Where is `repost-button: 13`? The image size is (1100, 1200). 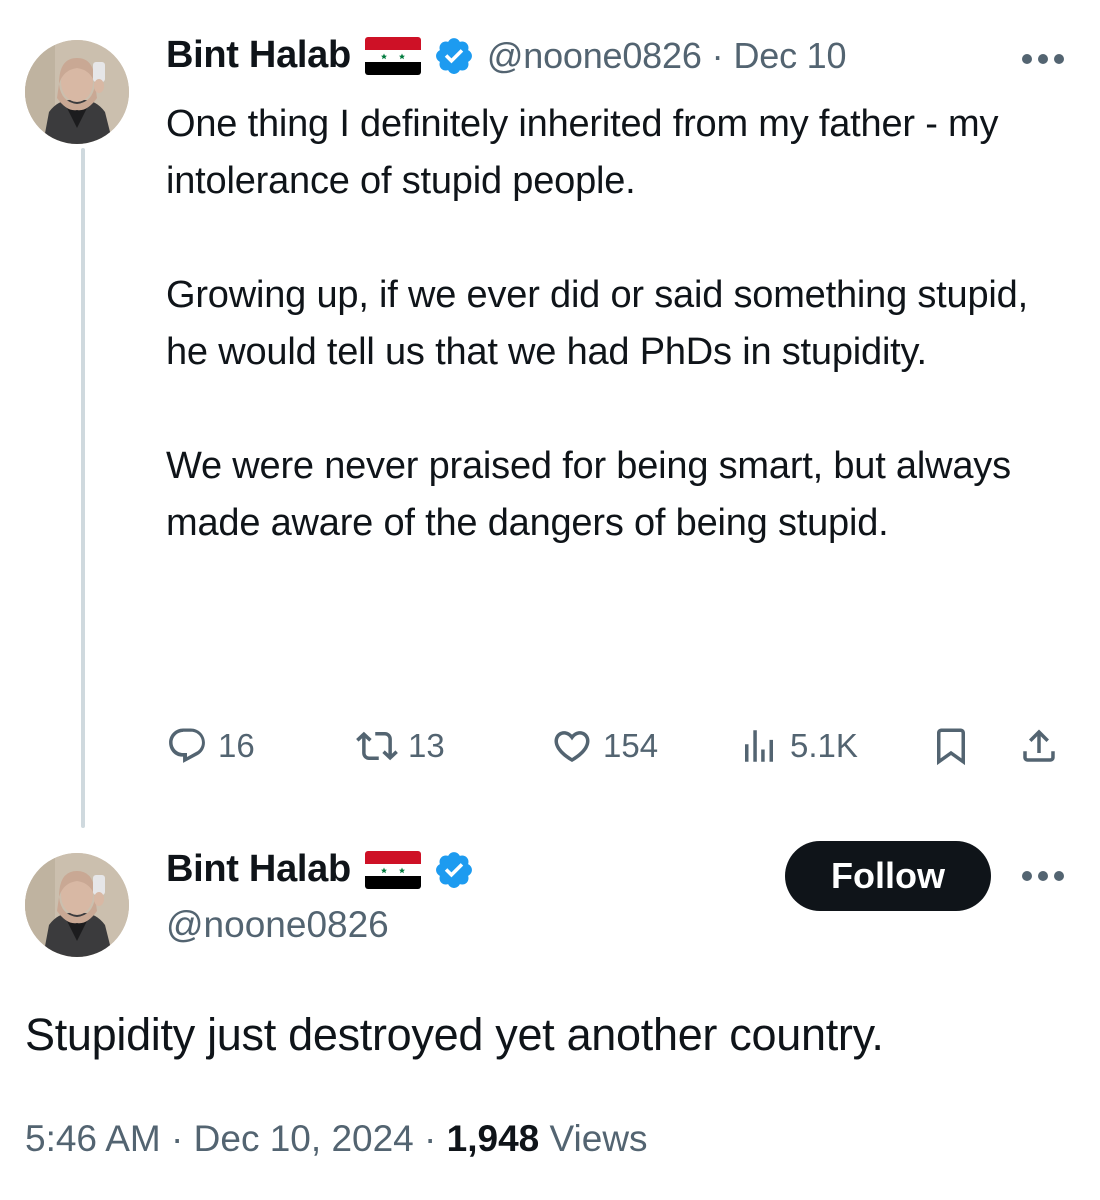 repost-button: 13 is located at coordinates (400, 746).